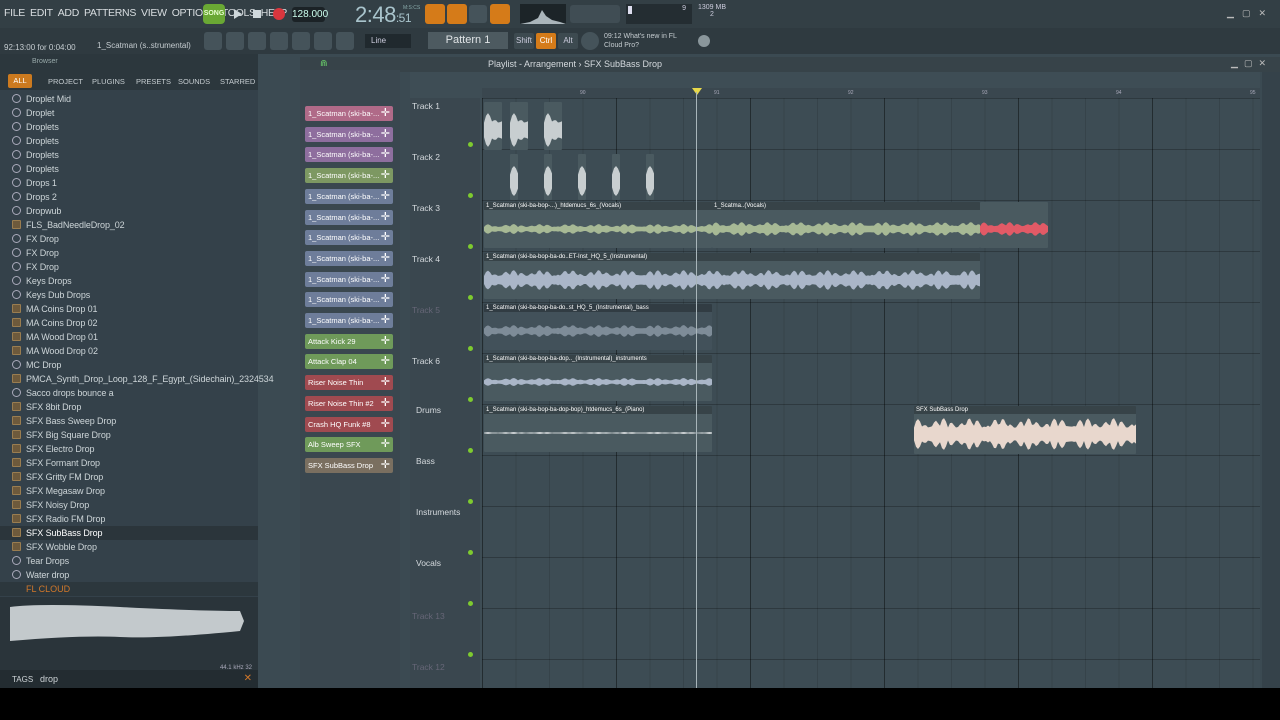  Describe the element at coordinates (349, 465) in the screenshot. I see `channel-button: SFX SubBass Drop ✛` at that location.